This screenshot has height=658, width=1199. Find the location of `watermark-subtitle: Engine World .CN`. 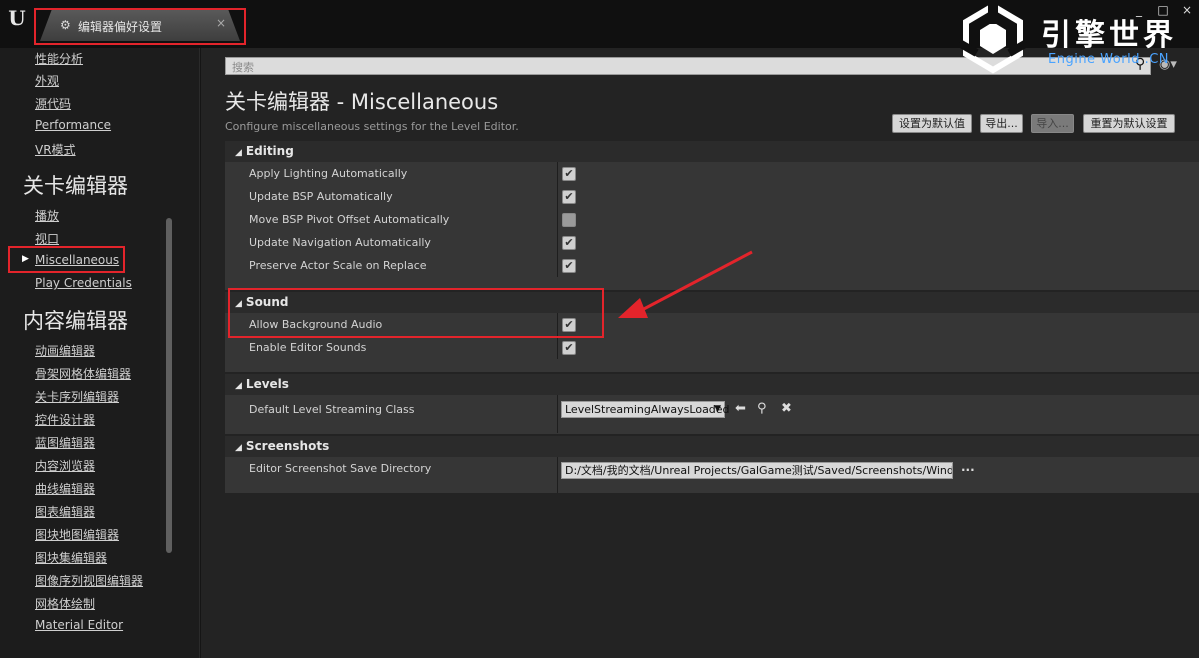

watermark-subtitle: Engine World .CN is located at coordinates (1109, 59).